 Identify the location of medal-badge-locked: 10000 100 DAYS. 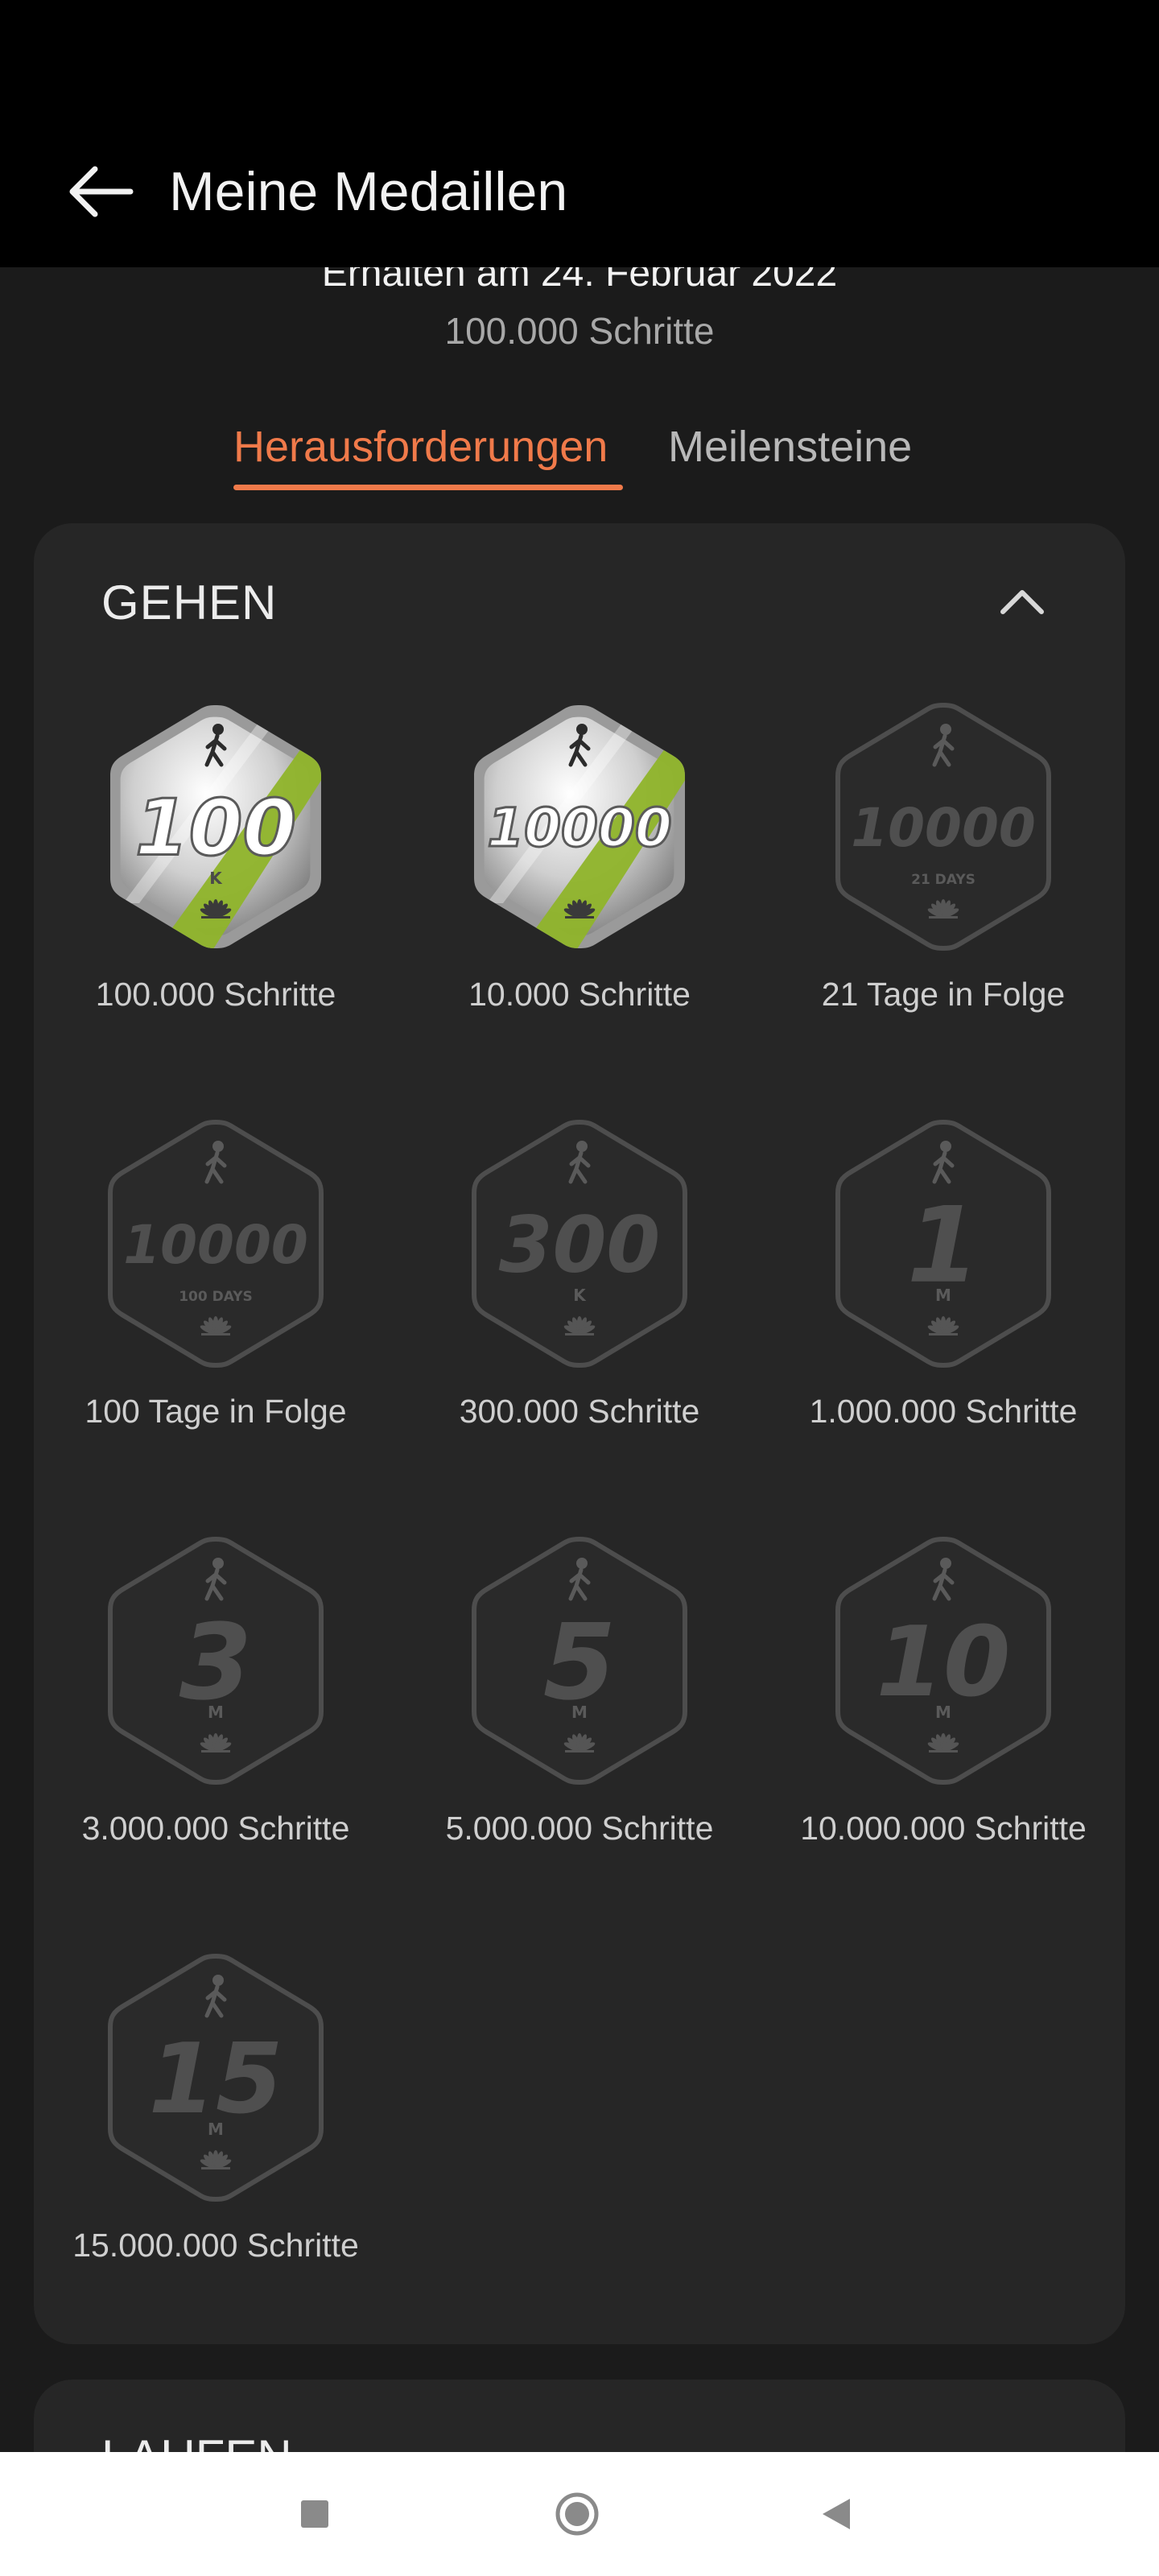
(216, 1243).